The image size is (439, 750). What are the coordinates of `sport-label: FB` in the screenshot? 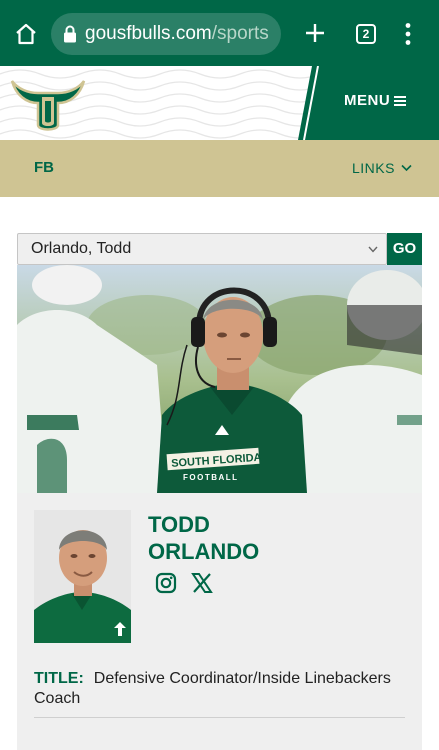 It's located at (44, 167).